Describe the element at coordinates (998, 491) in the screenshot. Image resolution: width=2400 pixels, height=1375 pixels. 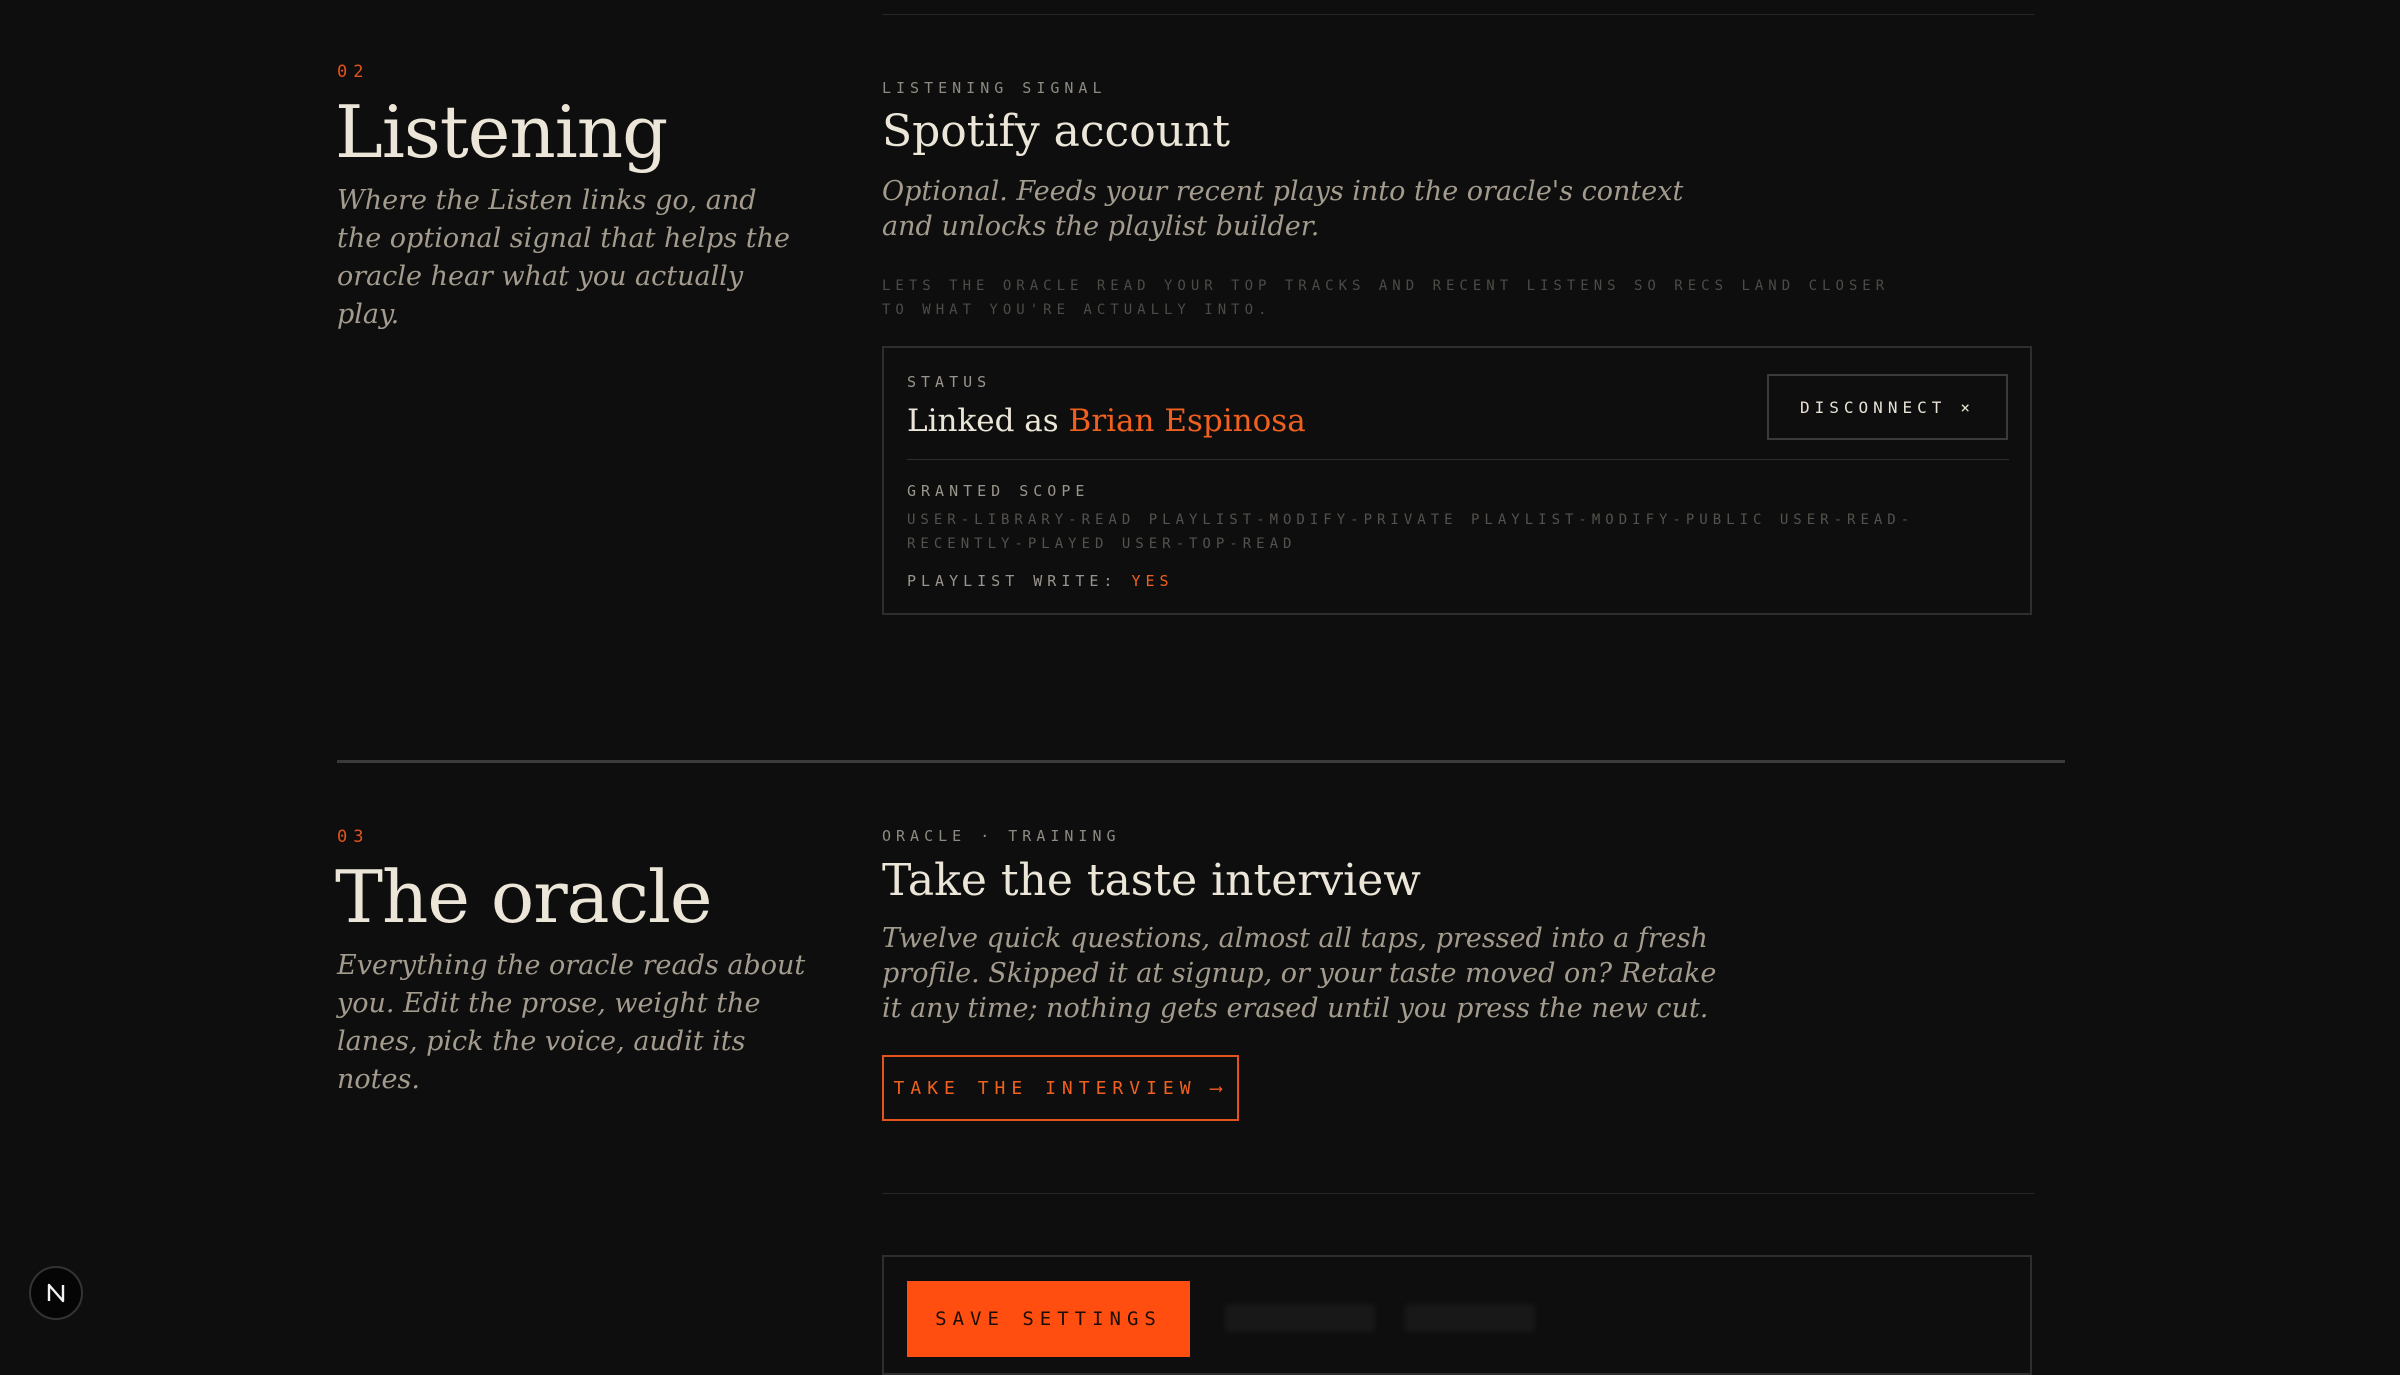
I see `scope-label: GRANTED SCOPE` at that location.